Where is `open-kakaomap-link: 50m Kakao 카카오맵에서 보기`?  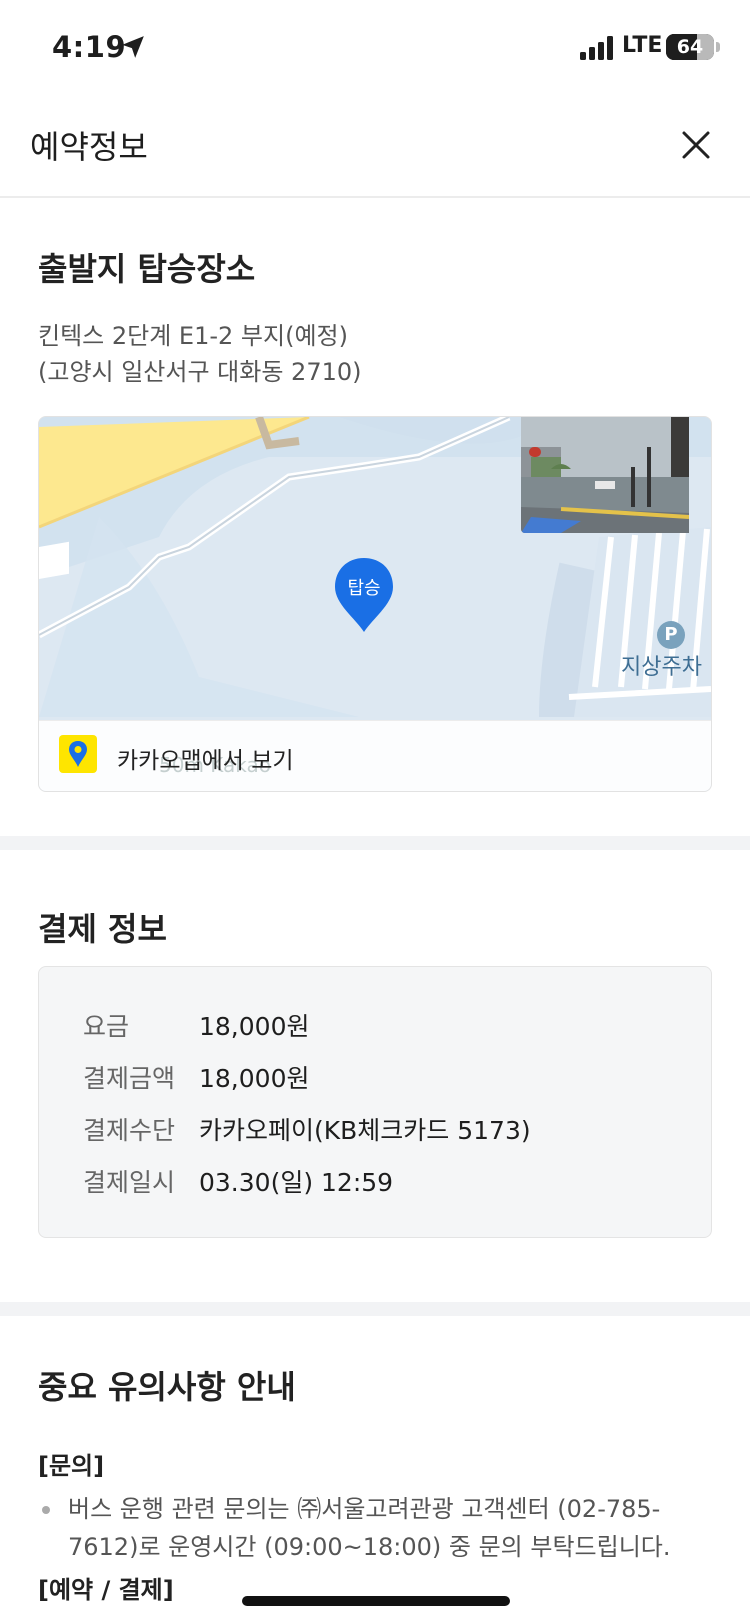 open-kakaomap-link: 50m Kakao 카카오맵에서 보기 is located at coordinates (375, 755).